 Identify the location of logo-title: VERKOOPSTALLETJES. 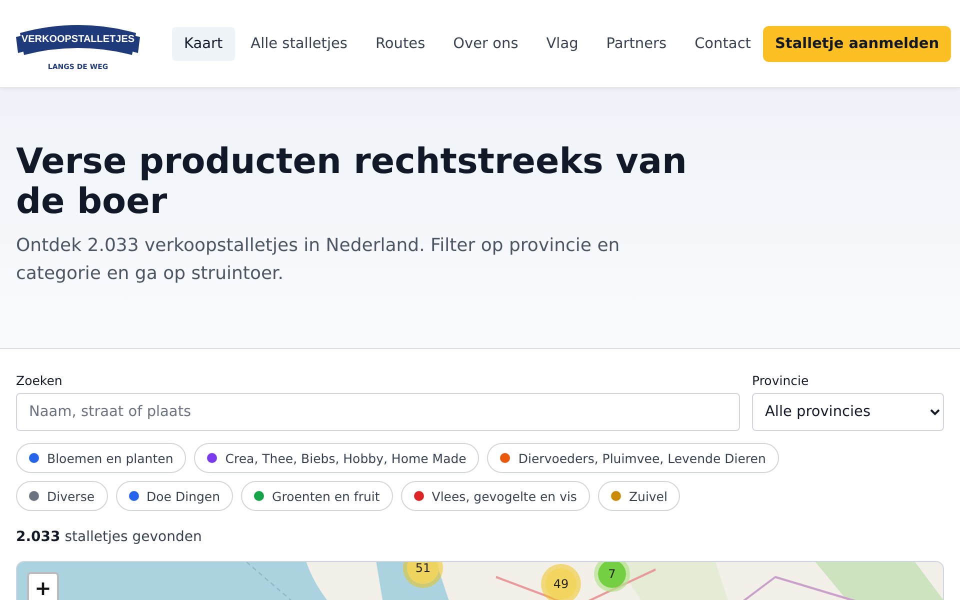
(78, 39).